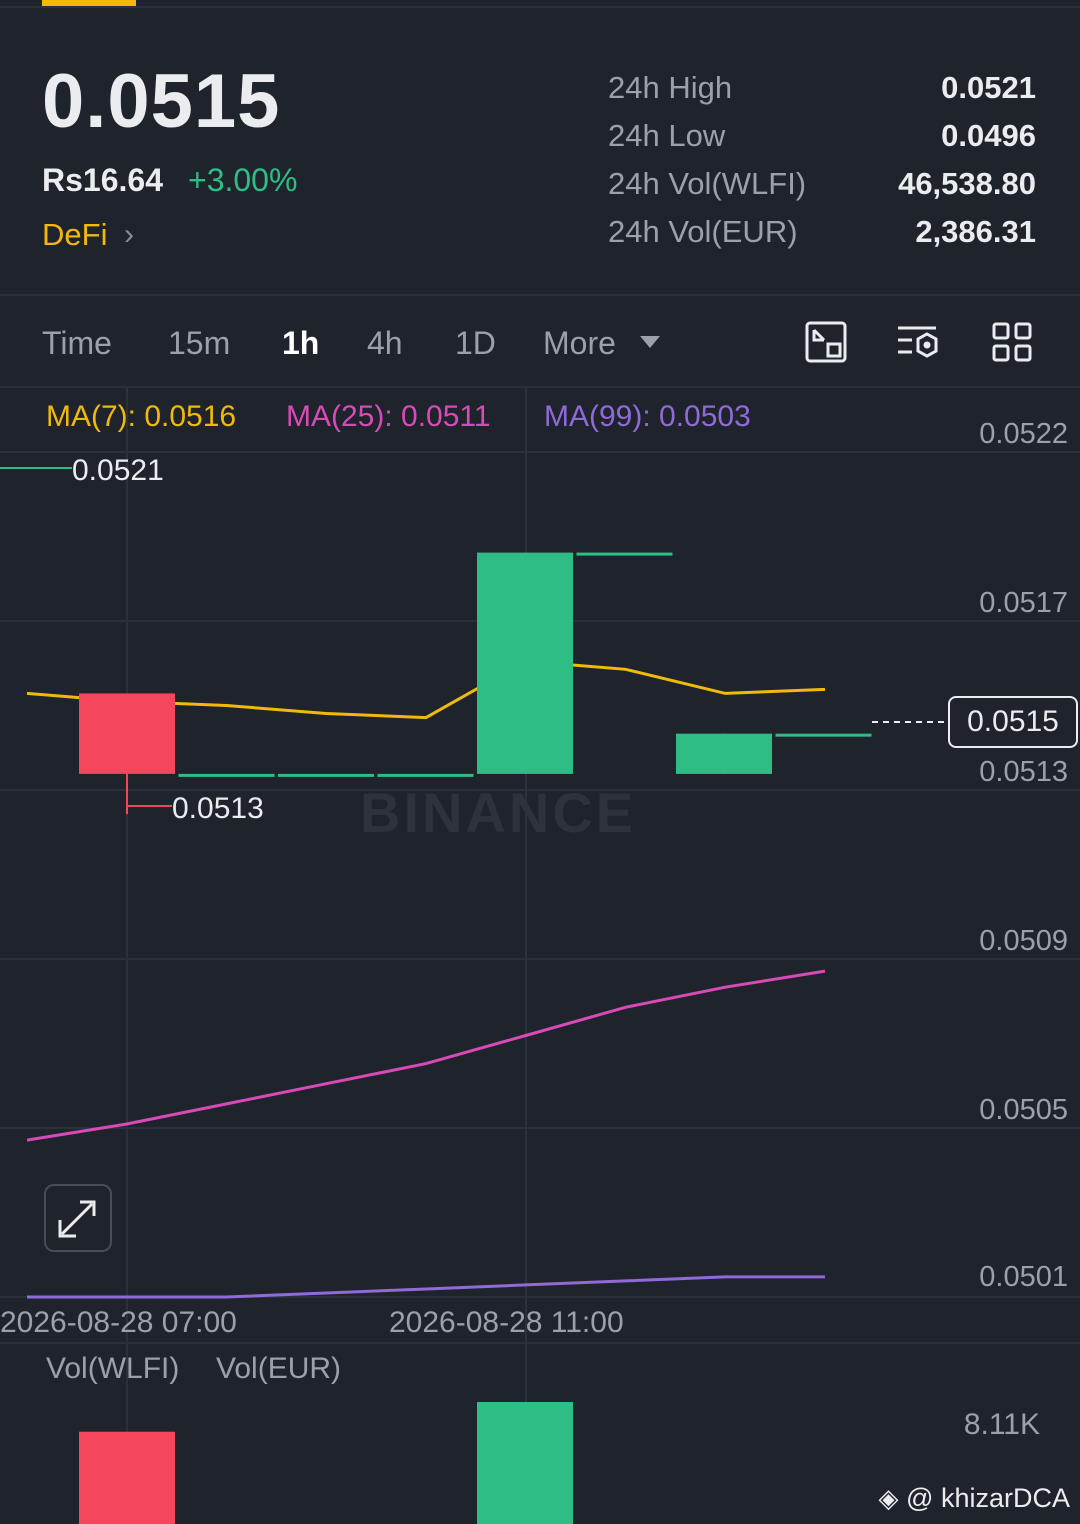 This screenshot has height=1524, width=1080. What do you see at coordinates (1023, 941) in the screenshot?
I see `y-tick-label: 0.0509` at bounding box center [1023, 941].